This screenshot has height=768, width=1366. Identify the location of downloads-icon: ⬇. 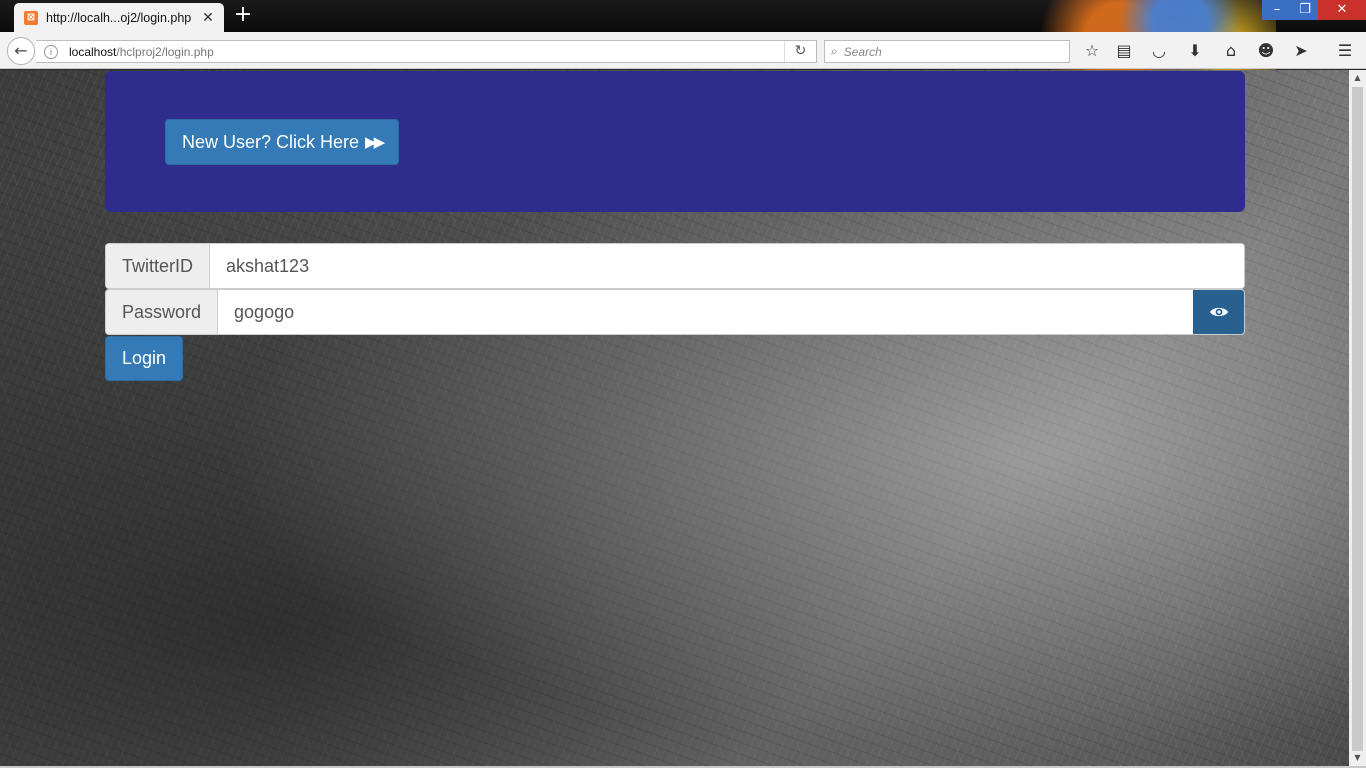
(1195, 51).